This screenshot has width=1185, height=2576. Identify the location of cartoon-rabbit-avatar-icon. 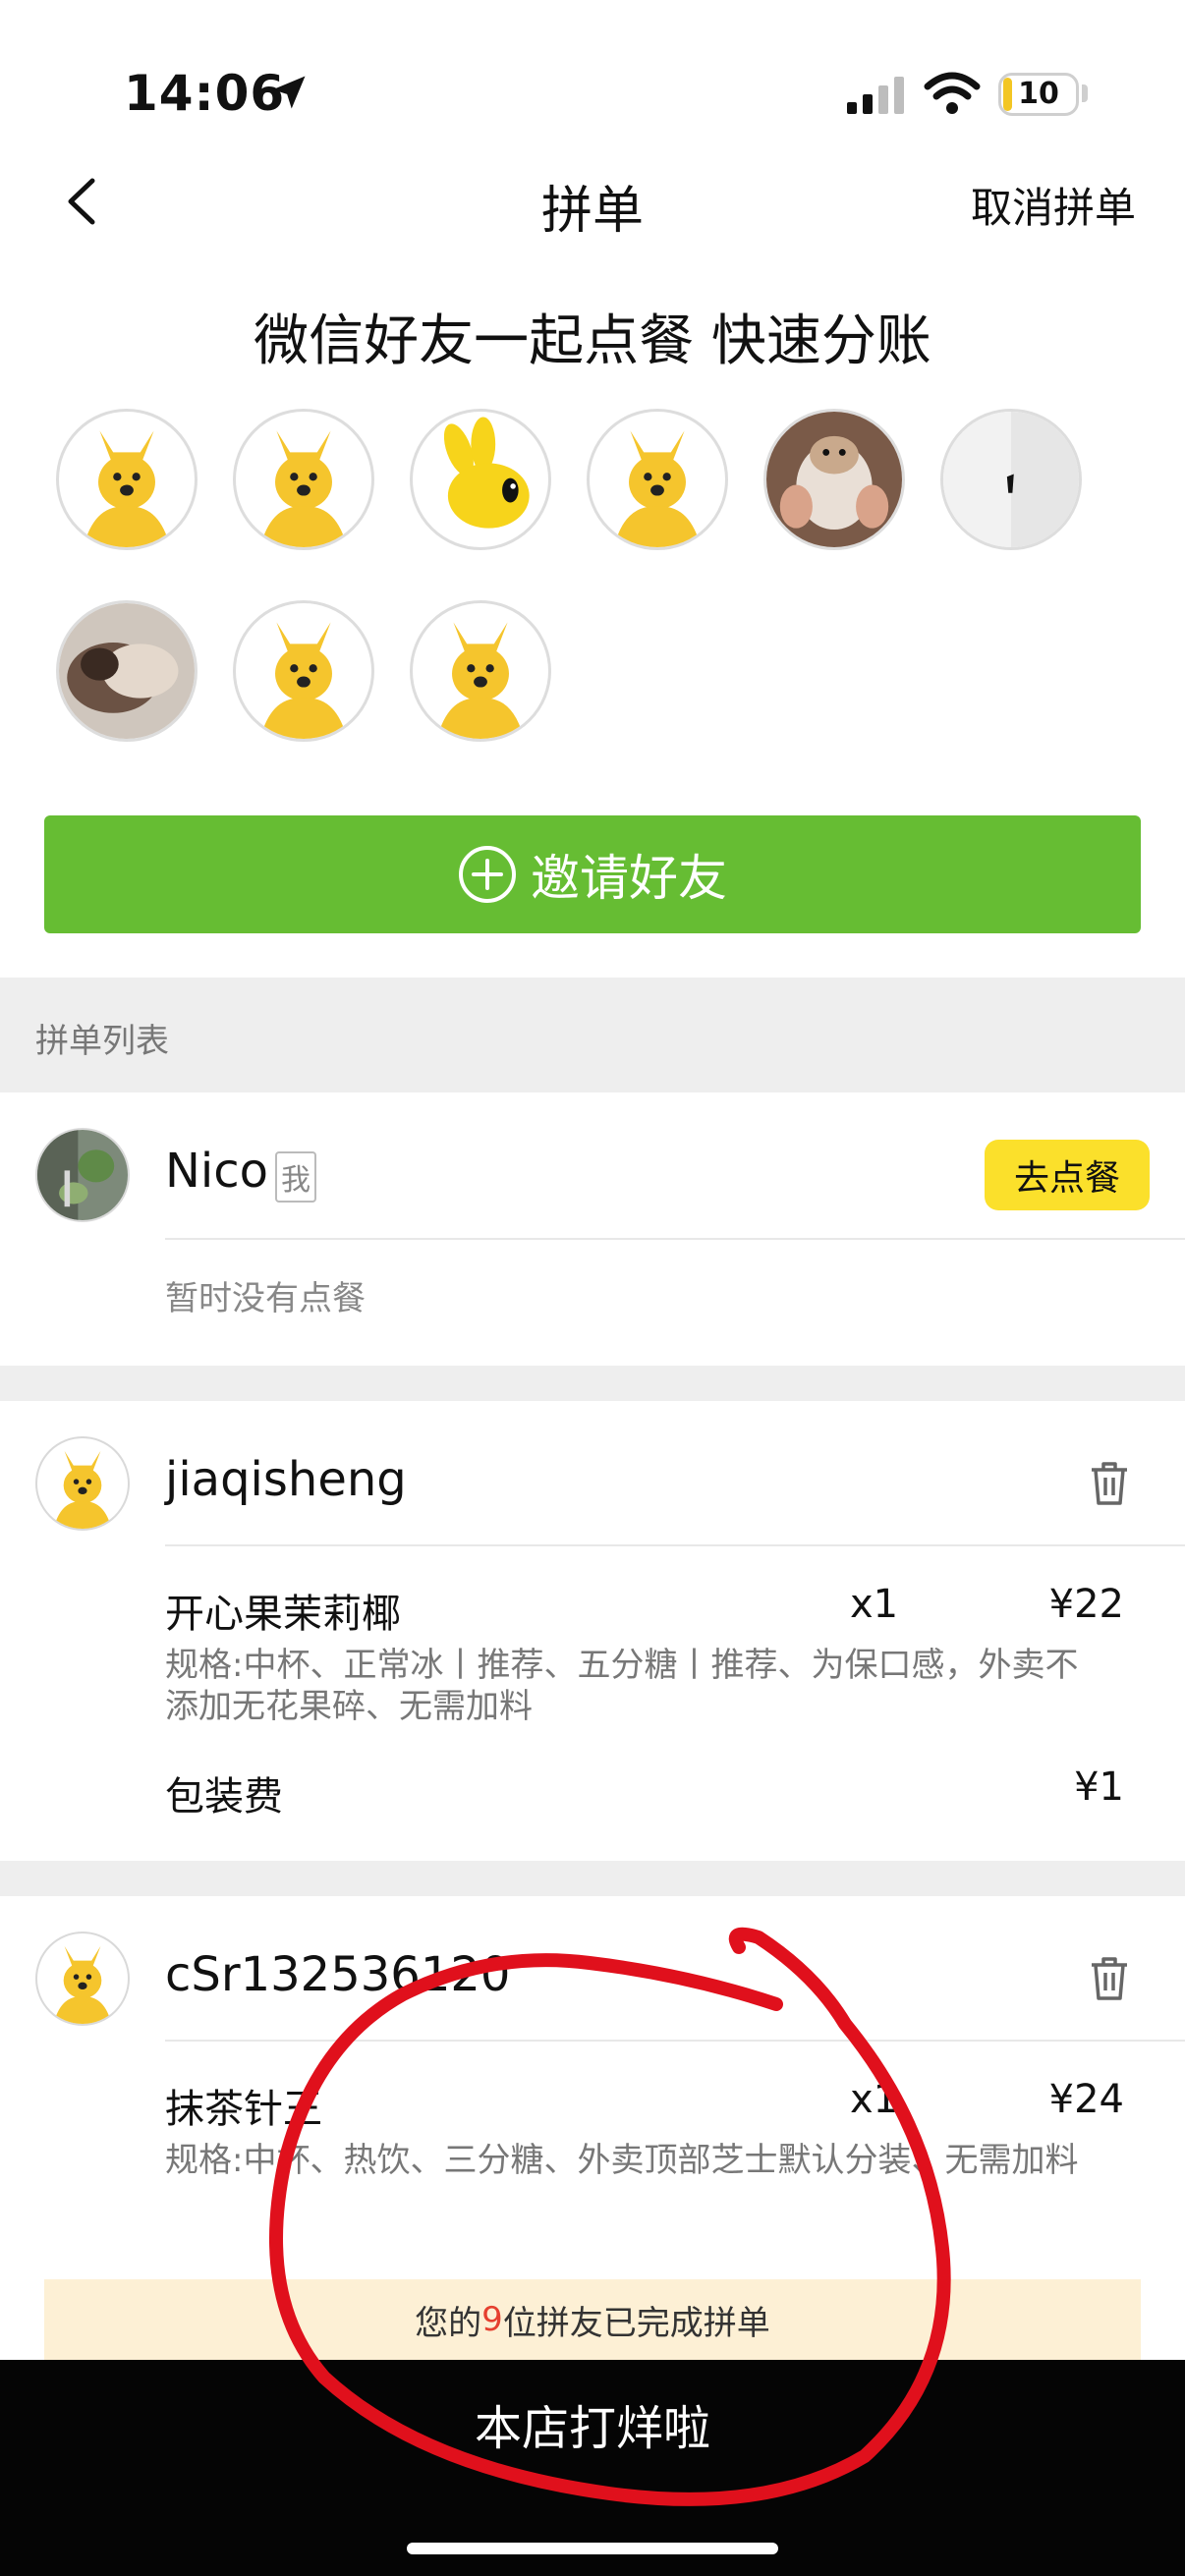
(487, 473).